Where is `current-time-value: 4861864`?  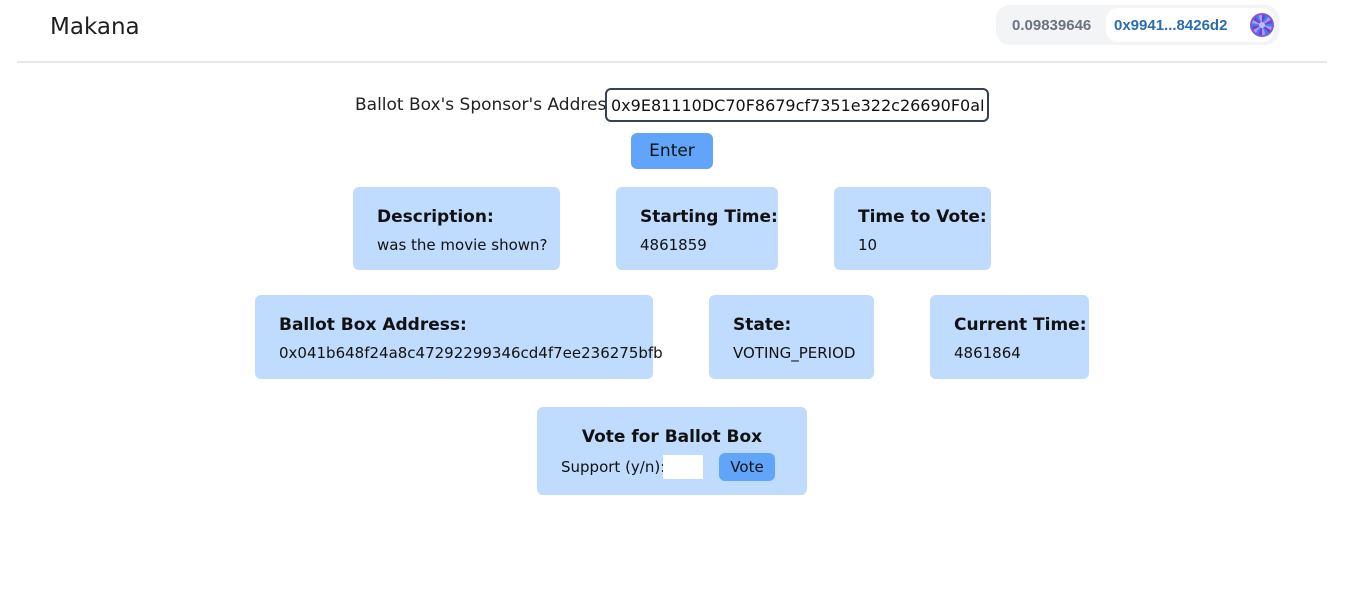 current-time-value: 4861864 is located at coordinates (987, 353).